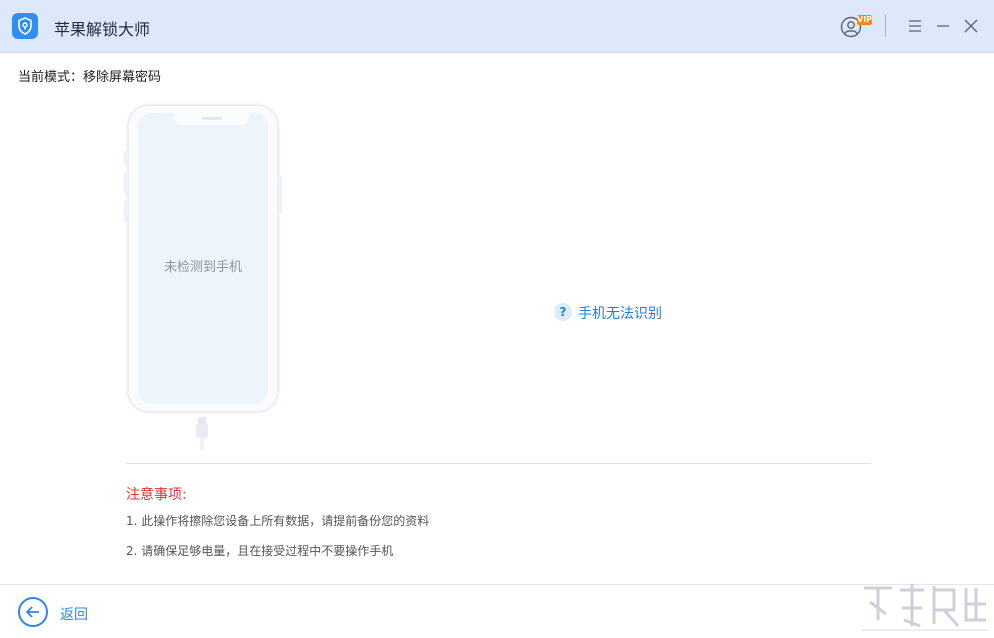 The width and height of the screenshot is (994, 638). I want to click on close-button, so click(971, 26).